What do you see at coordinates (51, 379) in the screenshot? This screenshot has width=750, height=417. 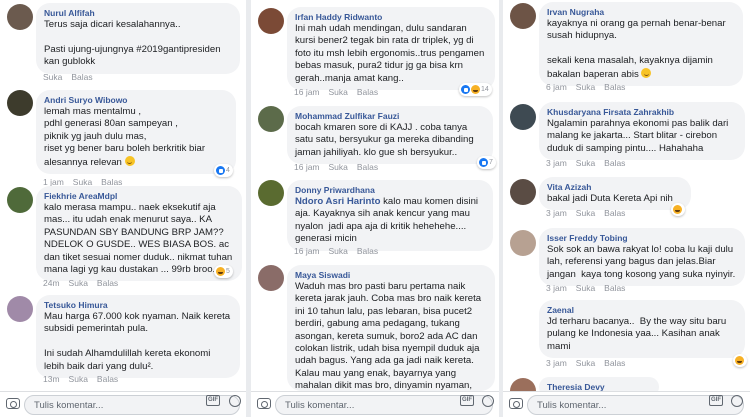 I see `comment-time: 13m` at bounding box center [51, 379].